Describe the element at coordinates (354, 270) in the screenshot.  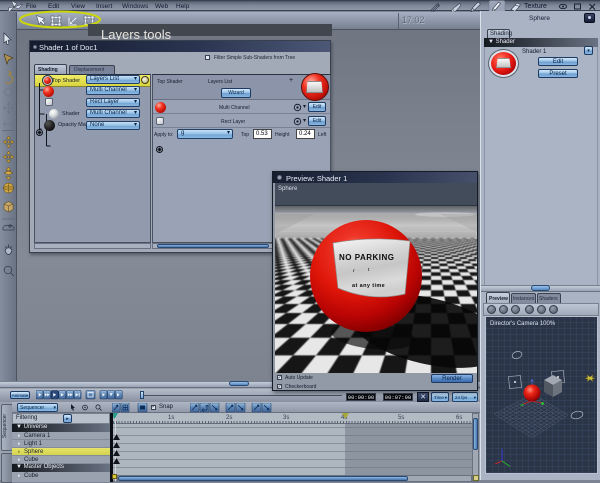
I see `svg-text: r` at that location.